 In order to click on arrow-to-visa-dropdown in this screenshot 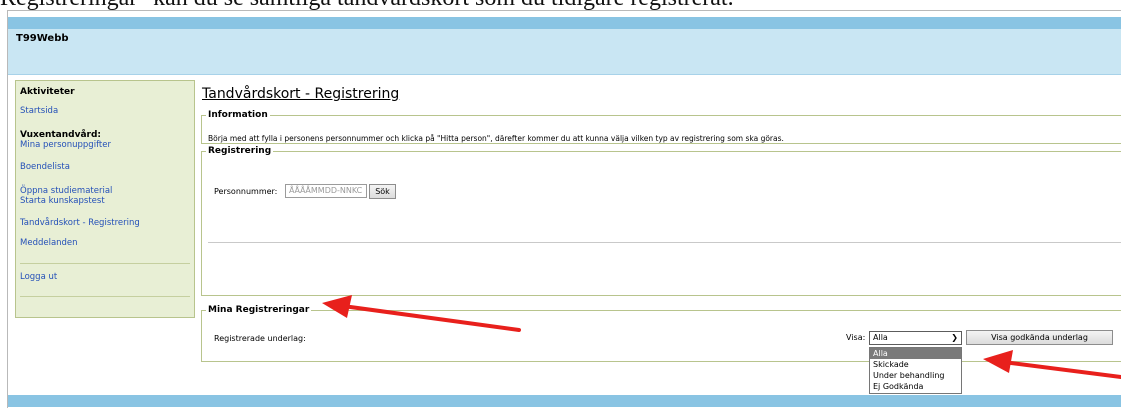, I will do `click(1052, 364)`.